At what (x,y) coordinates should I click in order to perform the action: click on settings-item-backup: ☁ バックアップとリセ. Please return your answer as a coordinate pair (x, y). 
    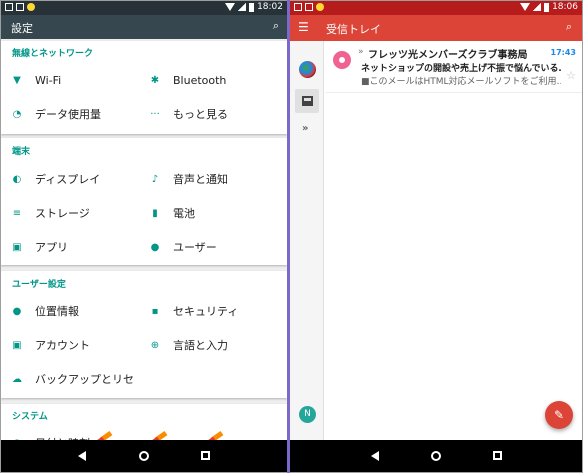
    Looking at the image, I should click on (73, 379).